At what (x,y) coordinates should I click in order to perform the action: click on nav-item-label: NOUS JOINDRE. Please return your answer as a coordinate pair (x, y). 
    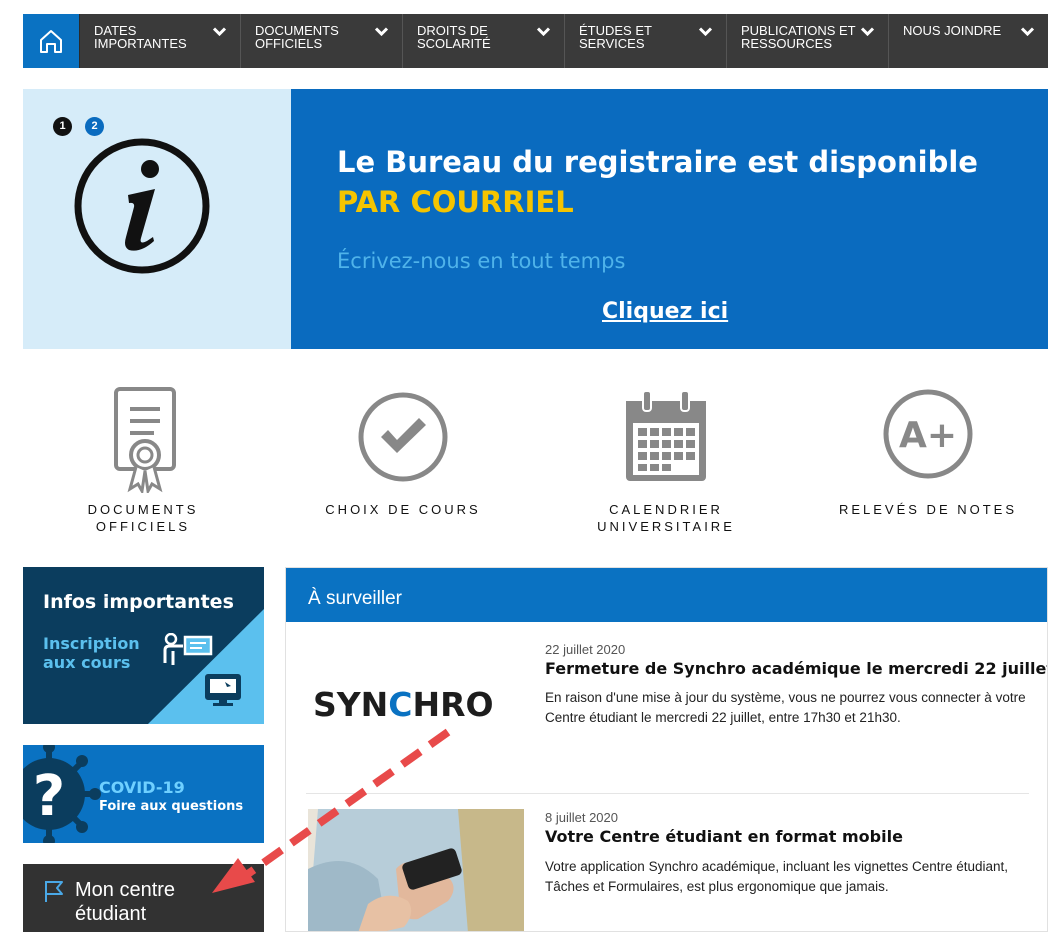
    Looking at the image, I should click on (952, 30).